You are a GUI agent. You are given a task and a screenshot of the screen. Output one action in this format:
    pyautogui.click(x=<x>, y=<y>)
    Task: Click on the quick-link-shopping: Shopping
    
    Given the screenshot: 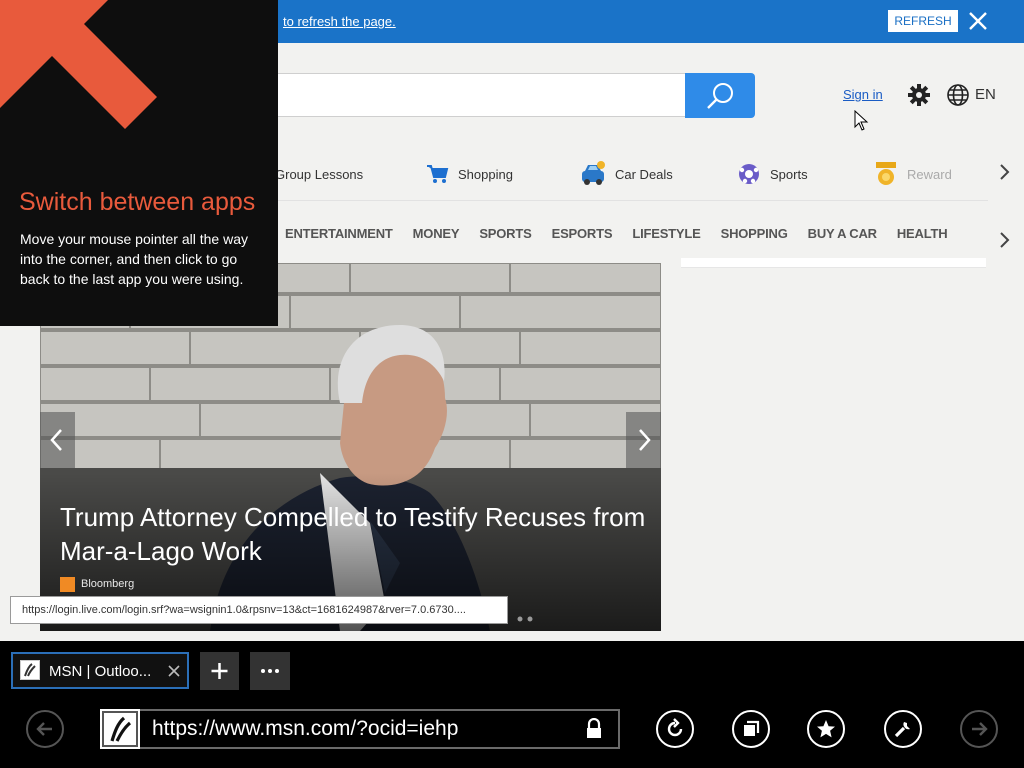 What is the action you would take?
    pyautogui.click(x=469, y=174)
    